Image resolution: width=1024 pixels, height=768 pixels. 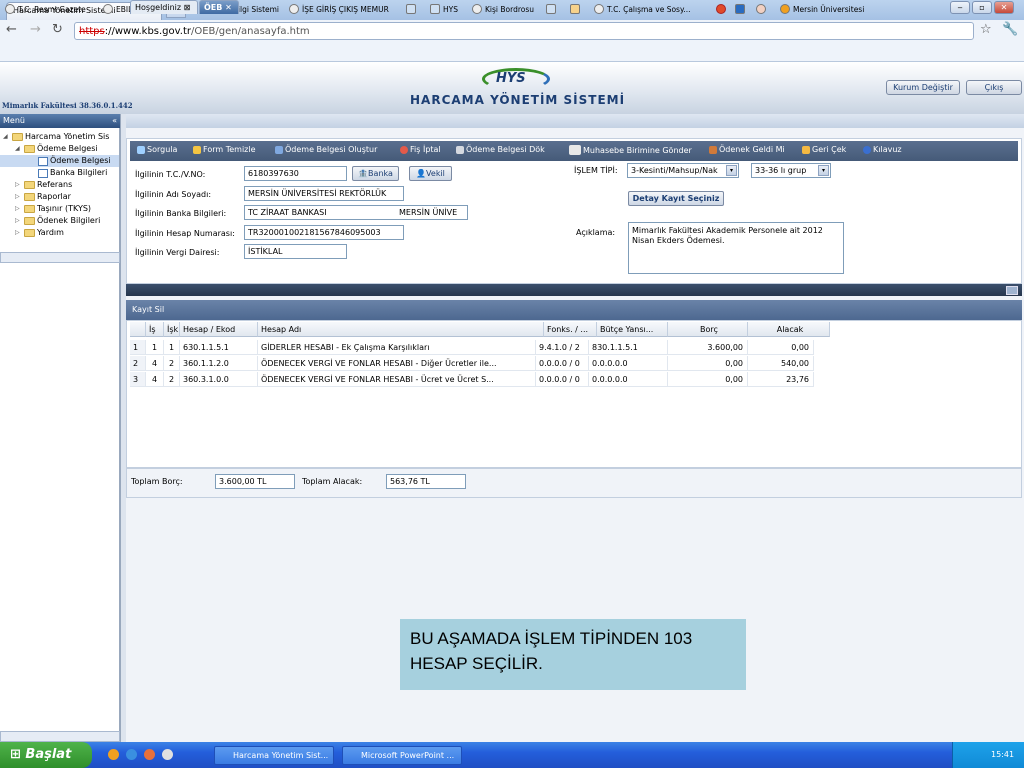 What do you see at coordinates (167, 754) in the screenshot?
I see `chrome-icon` at bounding box center [167, 754].